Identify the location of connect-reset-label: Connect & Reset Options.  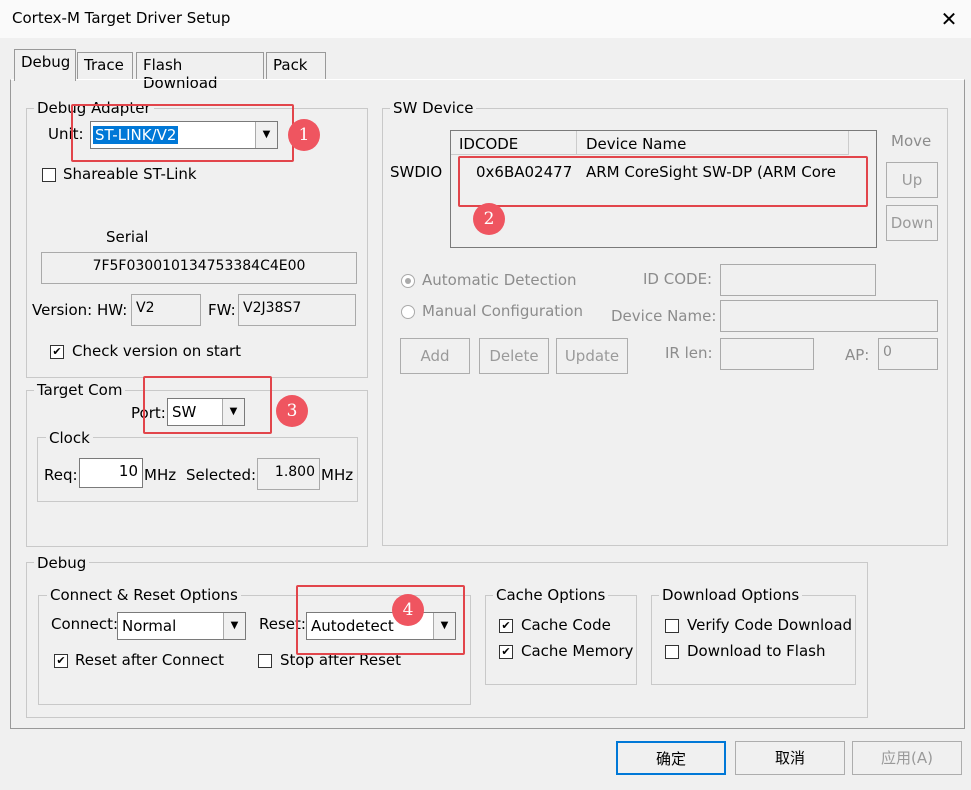
(144, 595).